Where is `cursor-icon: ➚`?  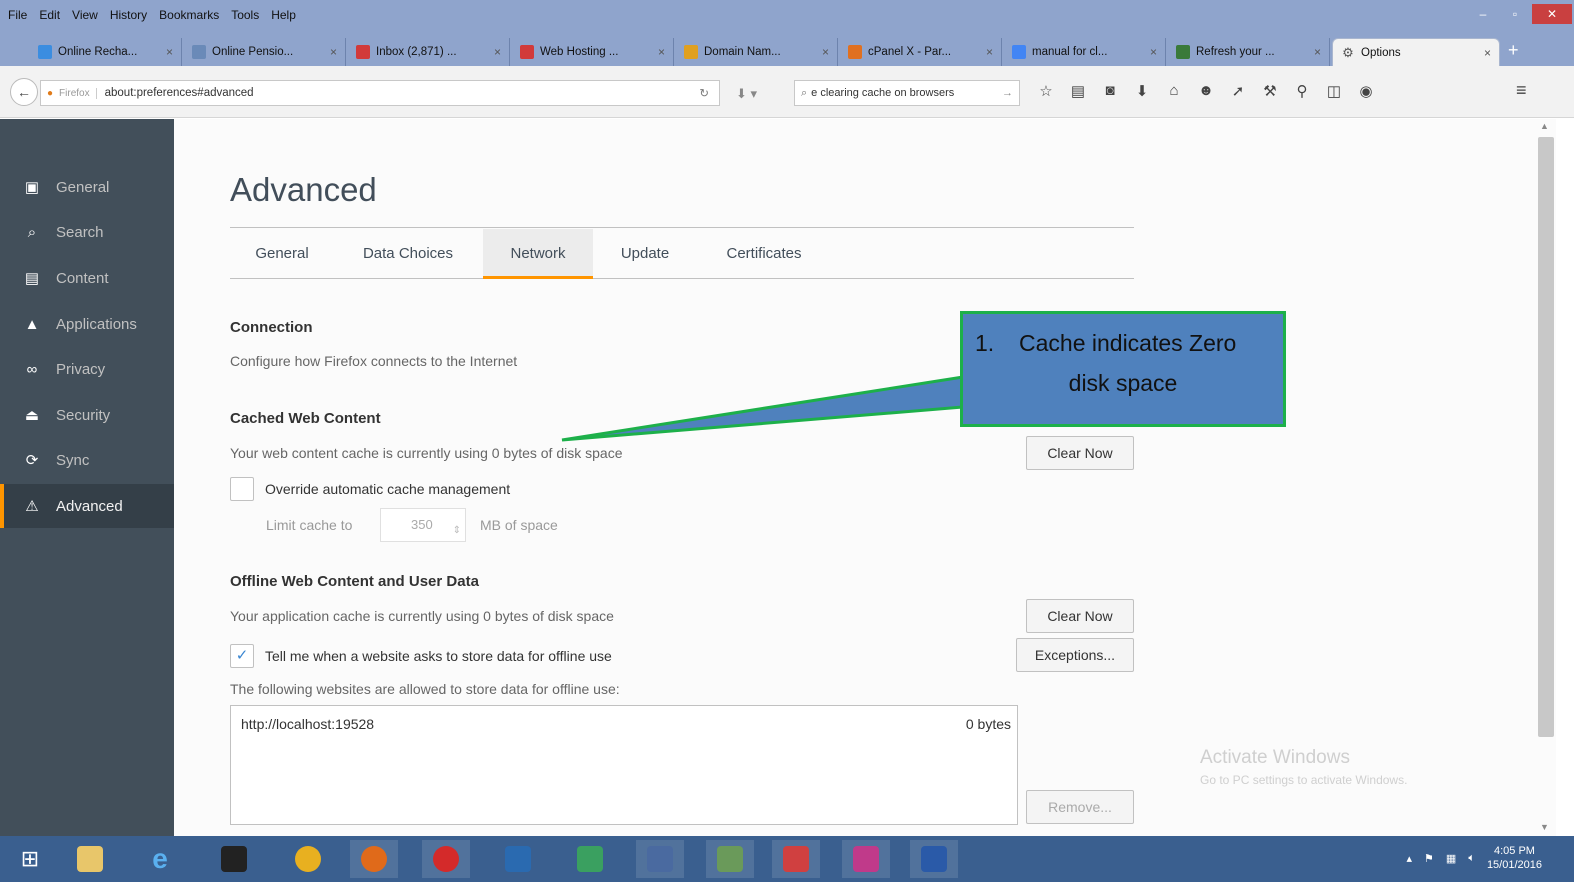 cursor-icon: ➚ is located at coordinates (1238, 91).